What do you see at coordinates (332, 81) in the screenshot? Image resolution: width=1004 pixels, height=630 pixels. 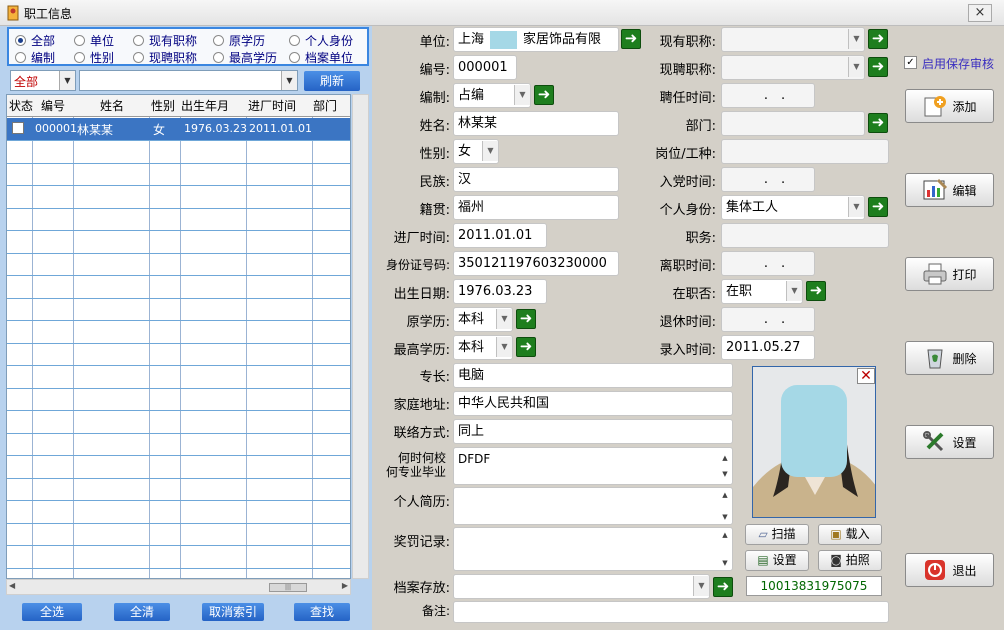 I see `refresh-button: 刷新` at bounding box center [332, 81].